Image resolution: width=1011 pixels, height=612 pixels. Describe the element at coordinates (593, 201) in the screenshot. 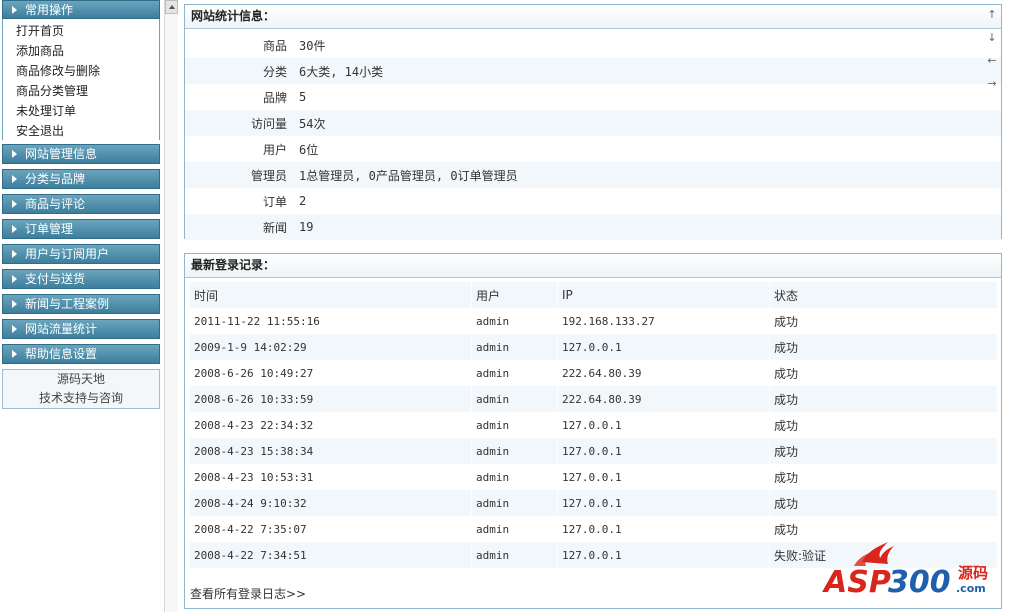

I see `stats-row: 订单 2` at that location.